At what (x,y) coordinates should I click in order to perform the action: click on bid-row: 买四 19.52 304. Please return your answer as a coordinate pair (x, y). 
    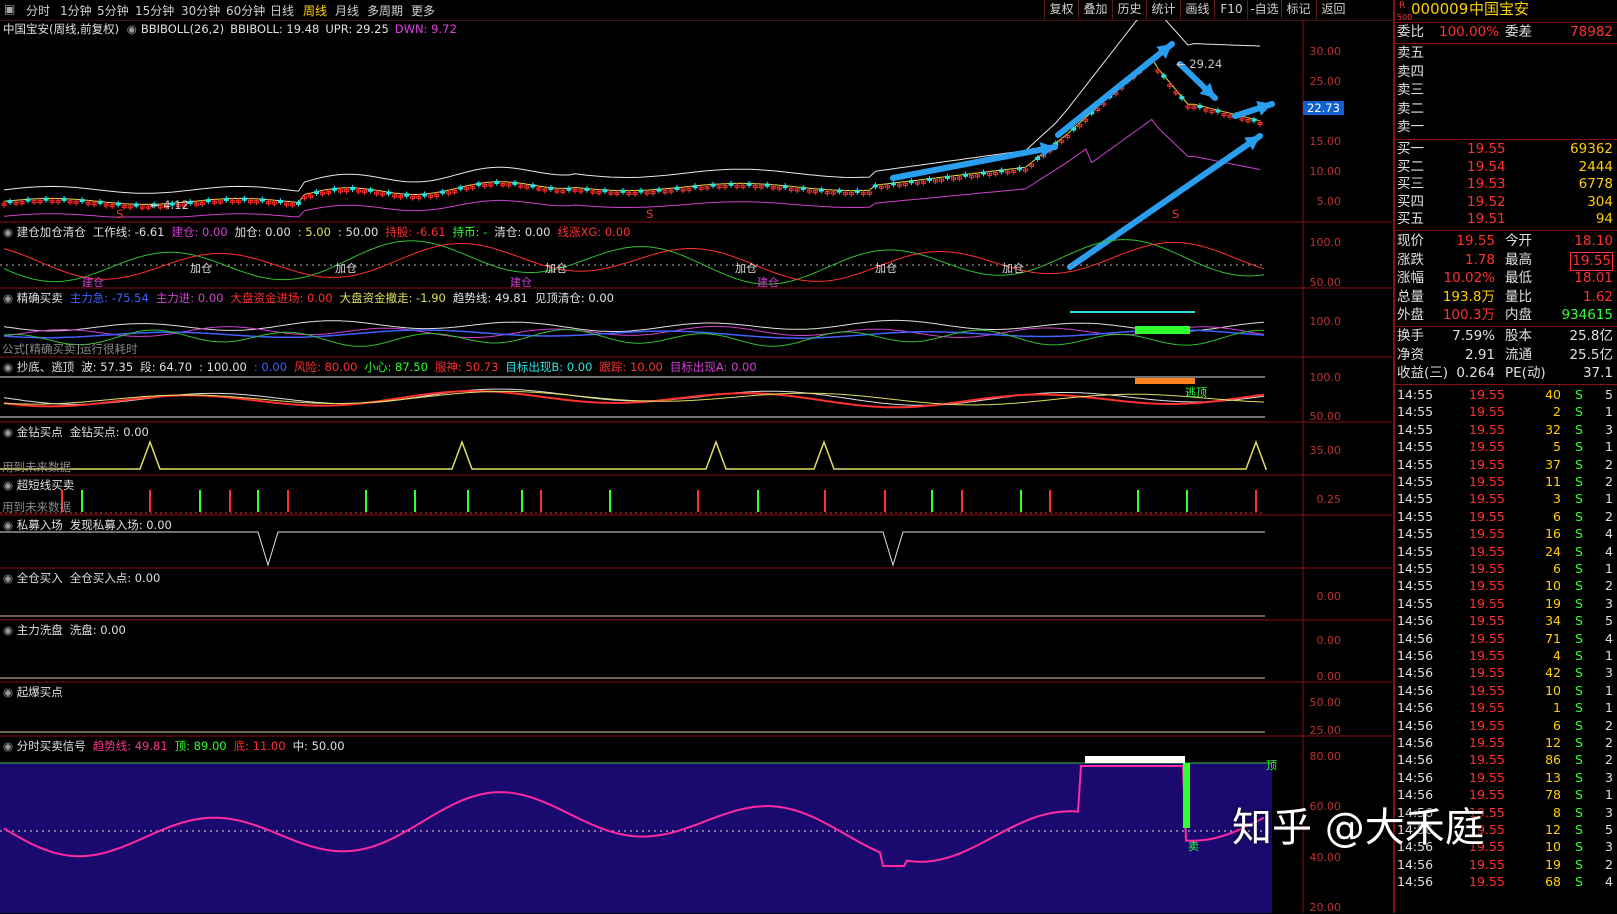
    Looking at the image, I should click on (1505, 201).